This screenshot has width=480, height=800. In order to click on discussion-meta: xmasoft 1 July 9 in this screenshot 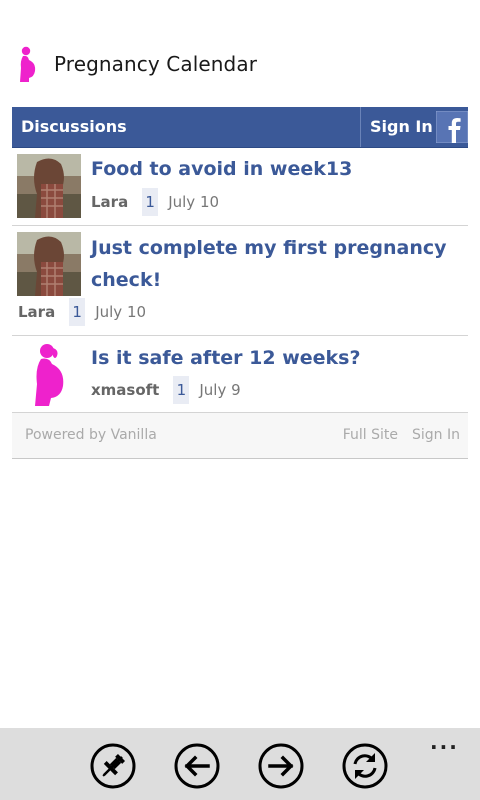, I will do `click(166, 390)`.